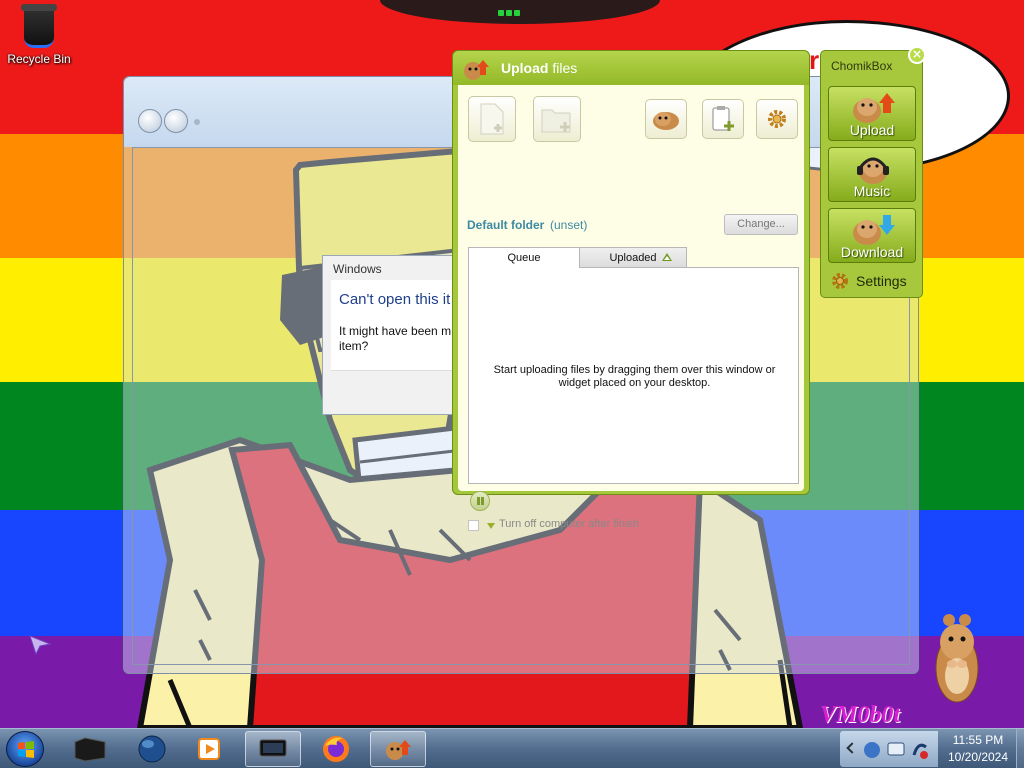 Image resolution: width=1024 pixels, height=768 pixels. What do you see at coordinates (513, 11) in the screenshot?
I see `wallpaper-green-dots` at bounding box center [513, 11].